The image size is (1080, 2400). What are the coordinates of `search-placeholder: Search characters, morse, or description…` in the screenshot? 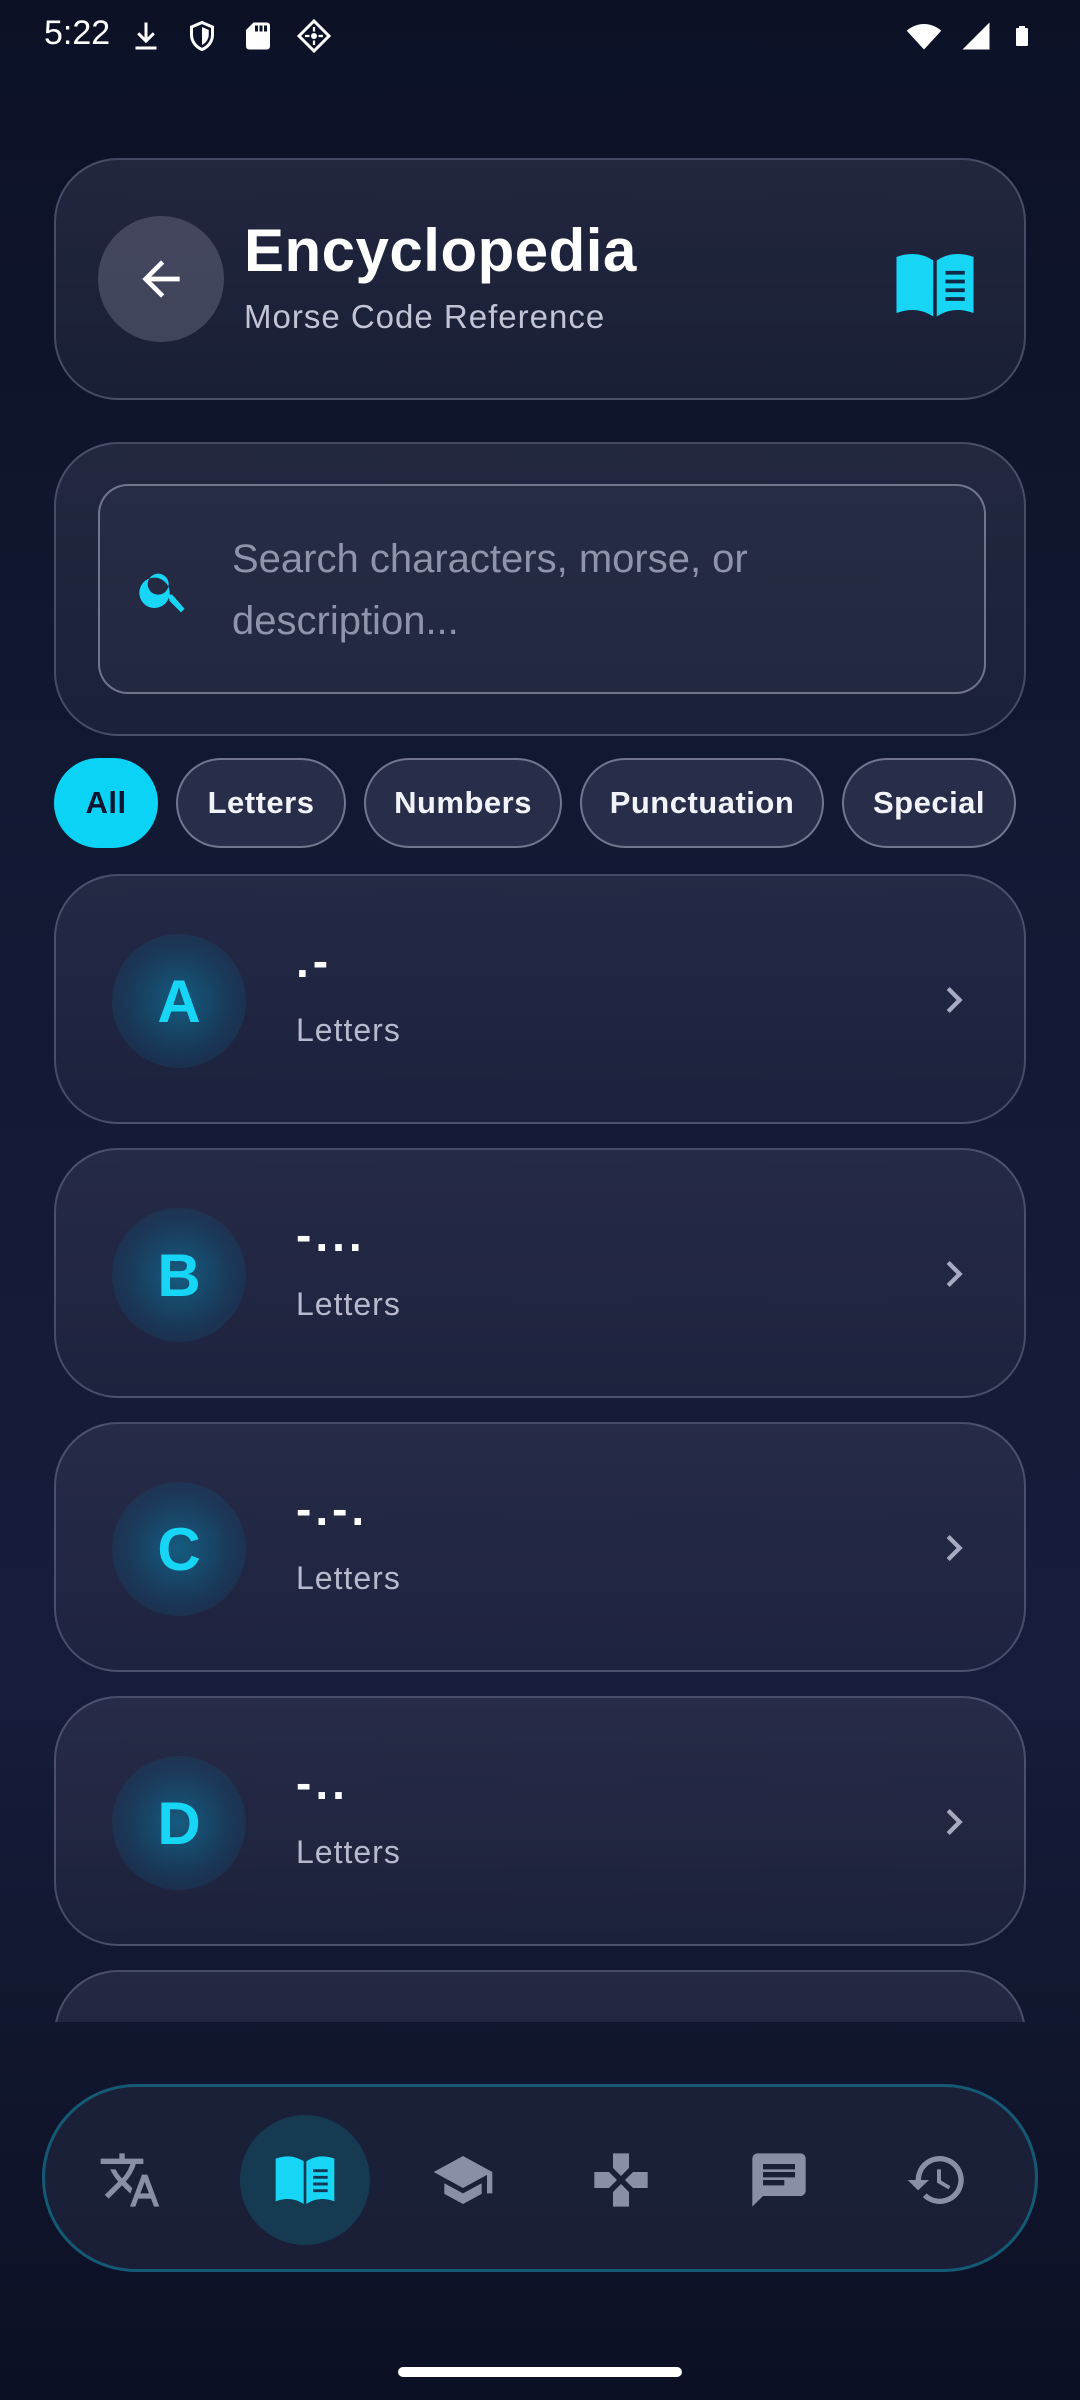 It's located at (490, 590).